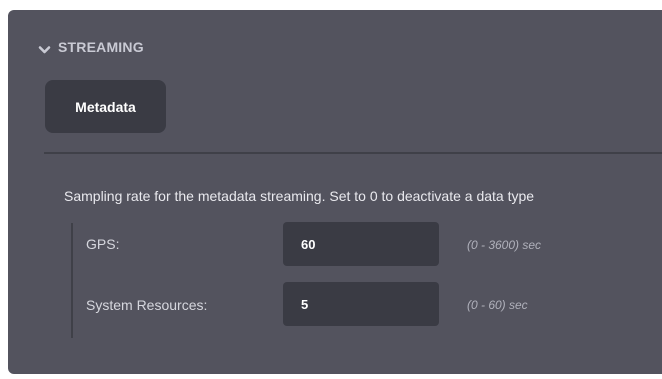 This screenshot has width=662, height=379. What do you see at coordinates (44, 48) in the screenshot?
I see `chevron-down-icon` at bounding box center [44, 48].